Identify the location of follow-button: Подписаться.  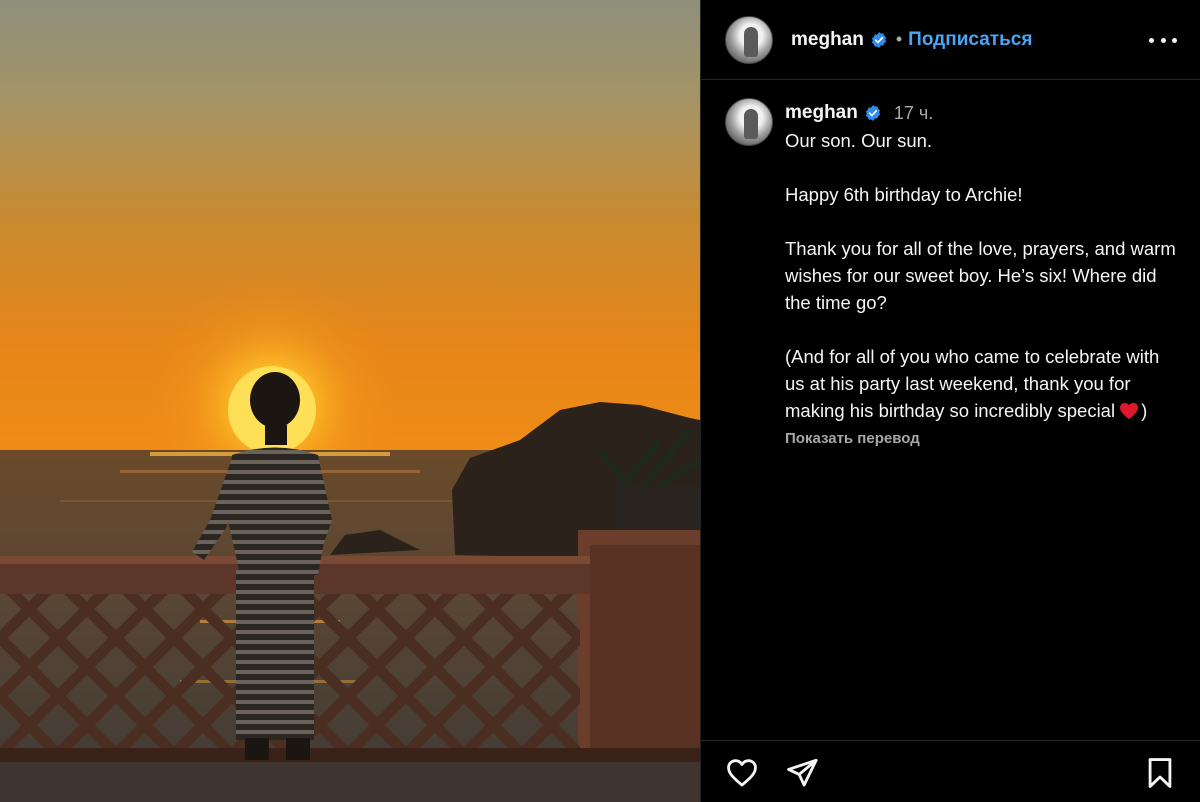
(970, 40).